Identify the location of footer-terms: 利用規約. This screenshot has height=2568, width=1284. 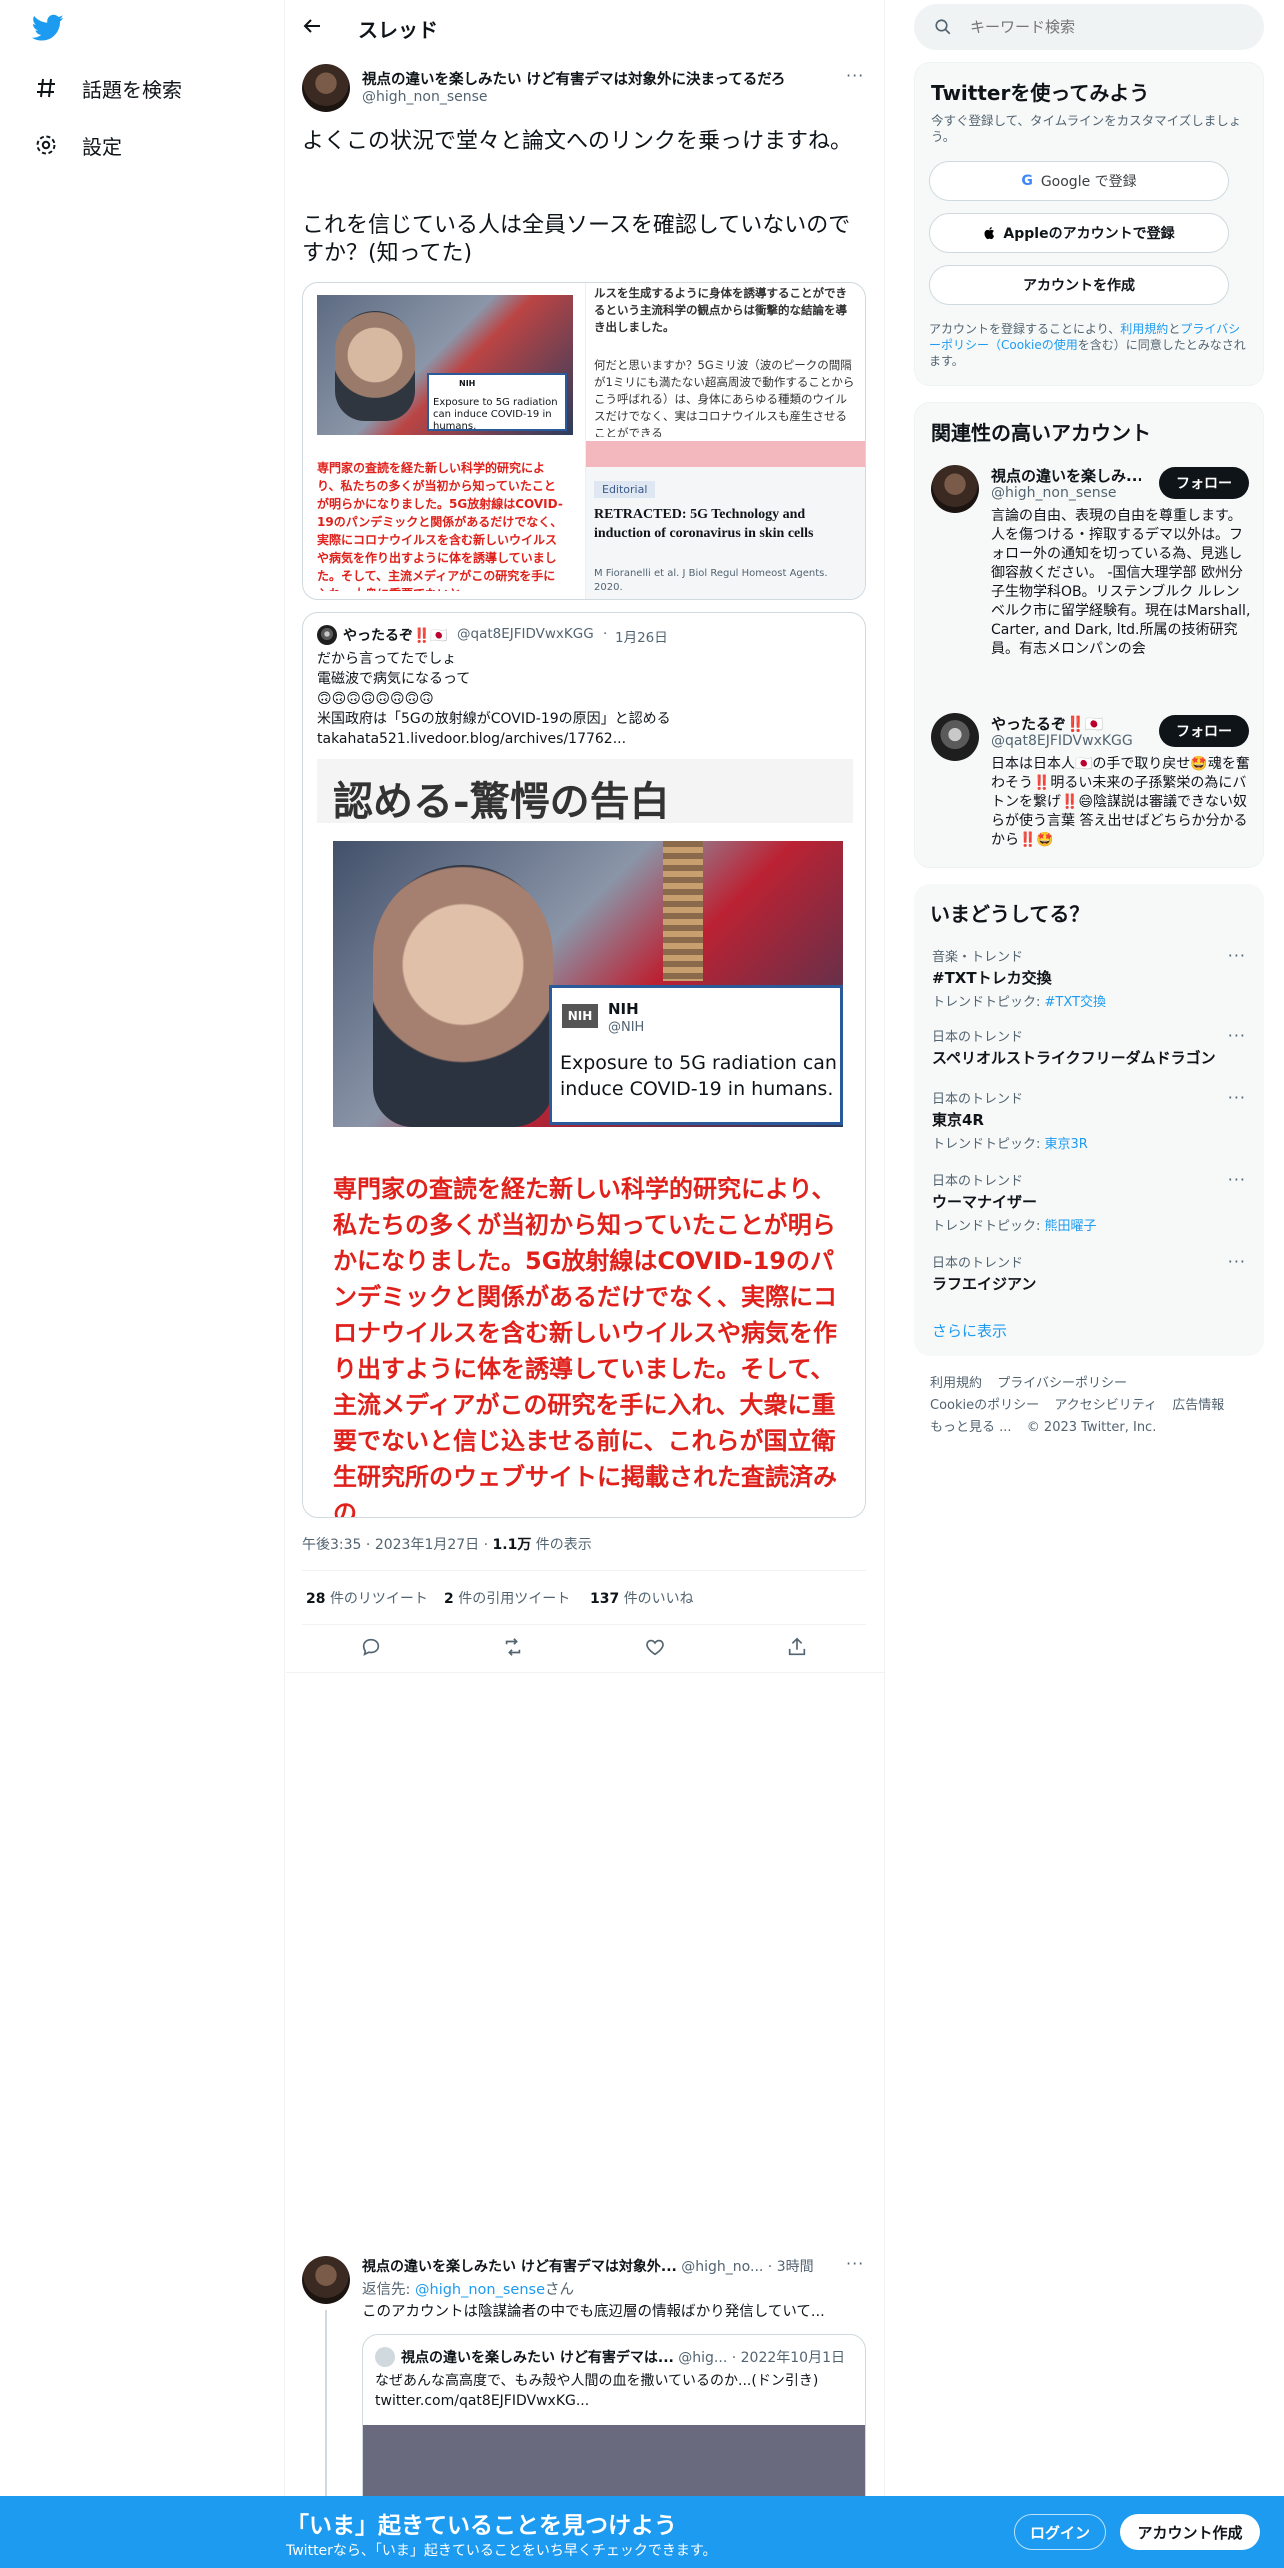
(956, 1383).